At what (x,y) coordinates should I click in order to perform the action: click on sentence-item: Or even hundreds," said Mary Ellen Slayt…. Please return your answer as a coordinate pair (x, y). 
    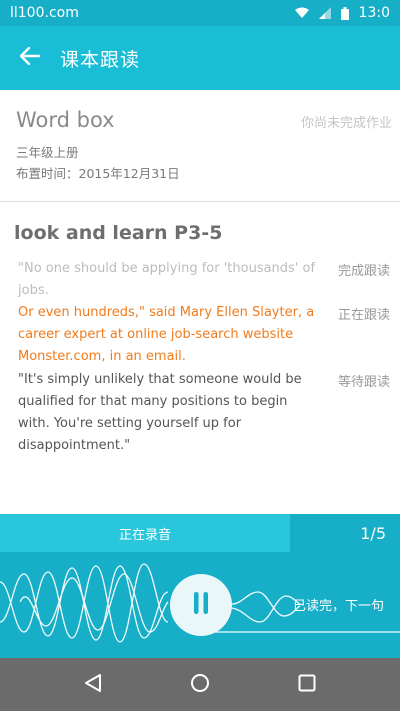
    Looking at the image, I should click on (208, 335).